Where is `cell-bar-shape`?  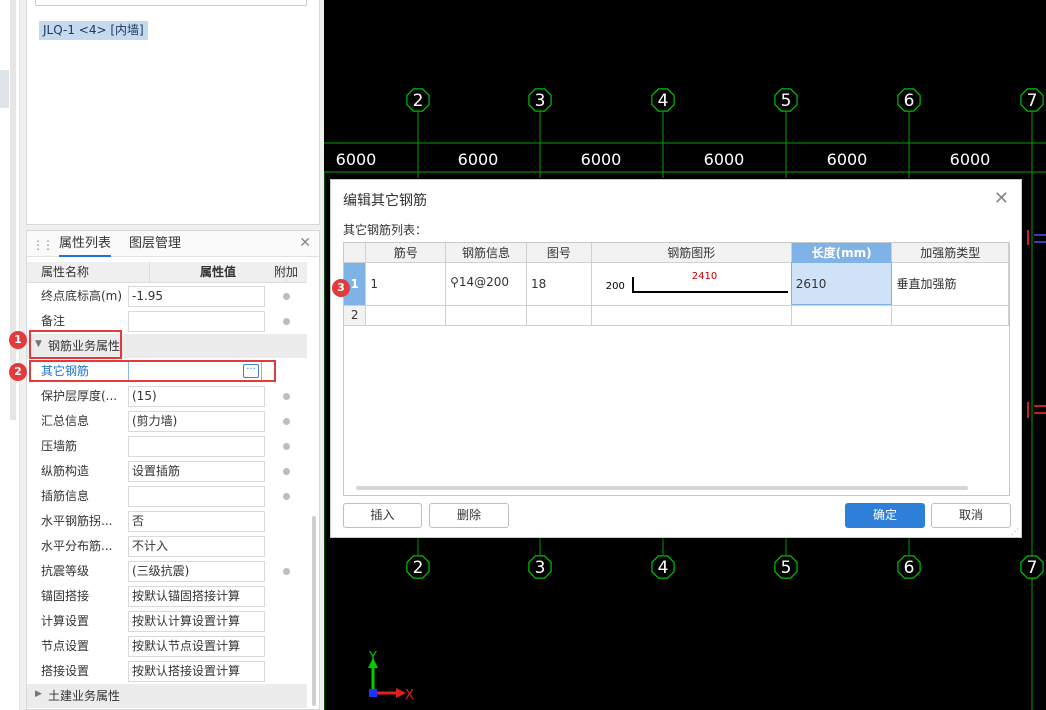 cell-bar-shape is located at coordinates (691, 315).